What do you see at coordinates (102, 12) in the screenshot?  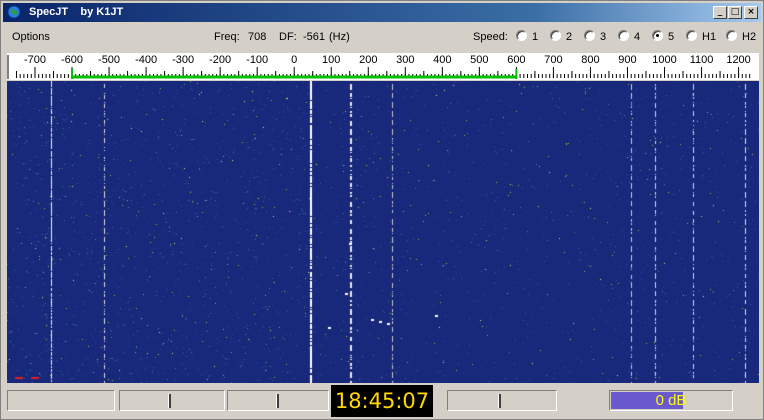 I see `app-author: by K1JT` at bounding box center [102, 12].